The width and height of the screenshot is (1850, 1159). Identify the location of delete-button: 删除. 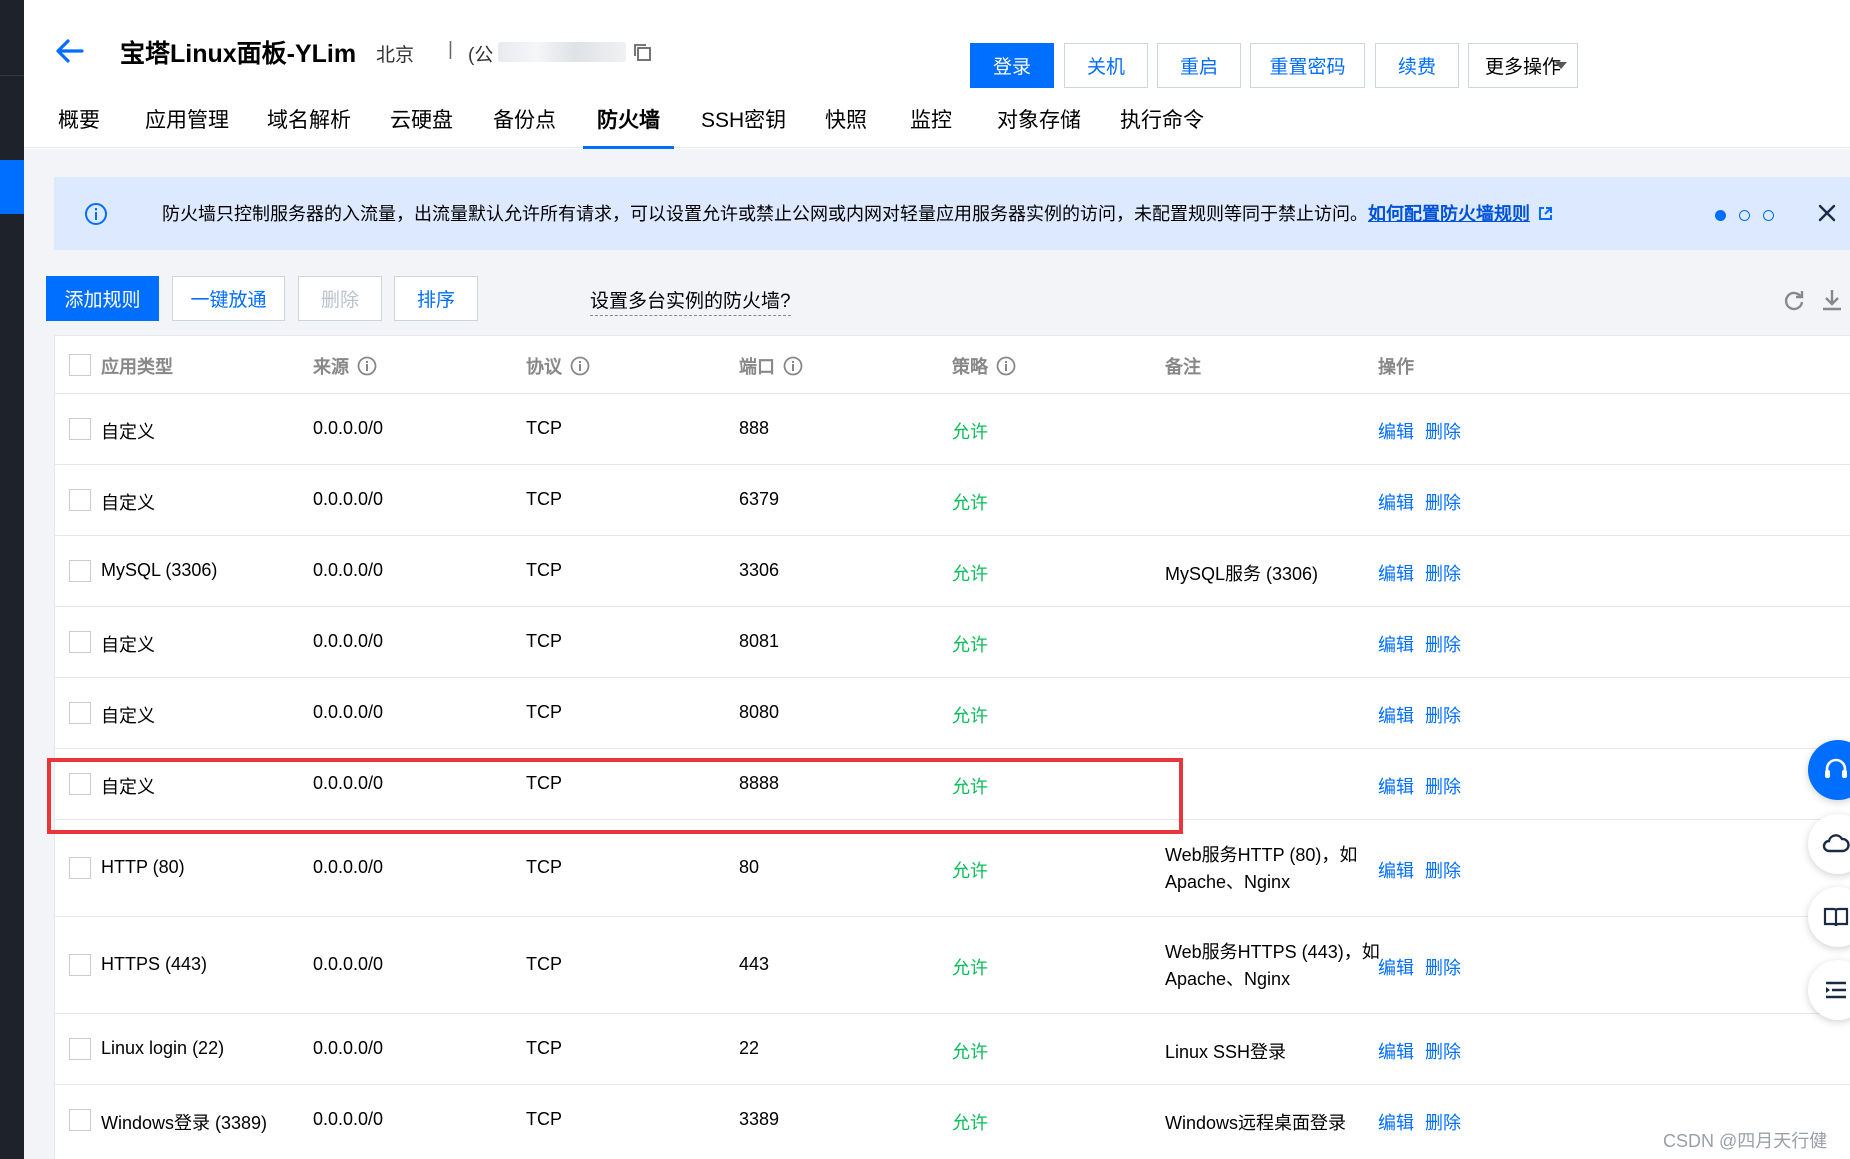
(340, 298).